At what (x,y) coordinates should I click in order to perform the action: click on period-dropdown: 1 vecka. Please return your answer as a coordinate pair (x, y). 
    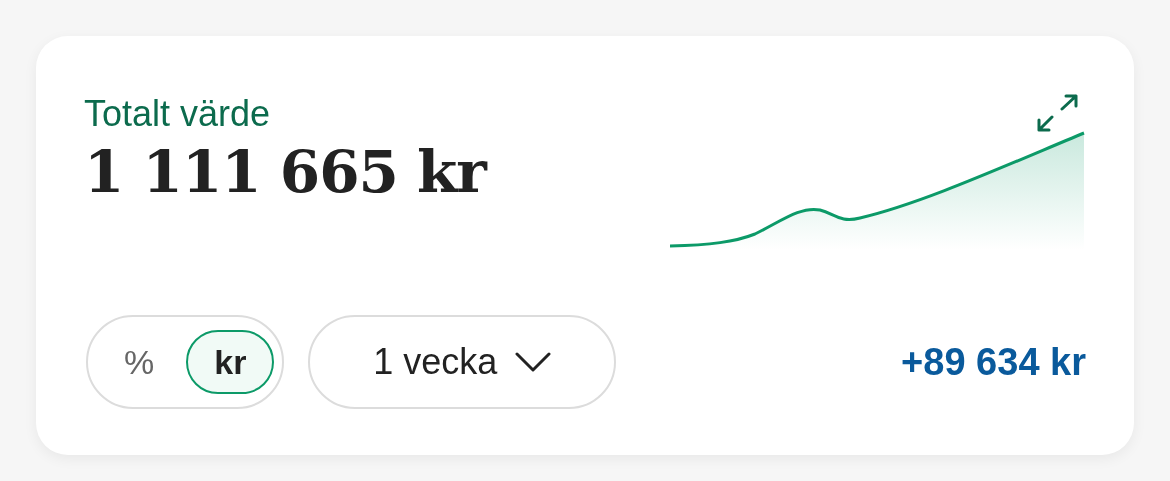
    Looking at the image, I should click on (462, 362).